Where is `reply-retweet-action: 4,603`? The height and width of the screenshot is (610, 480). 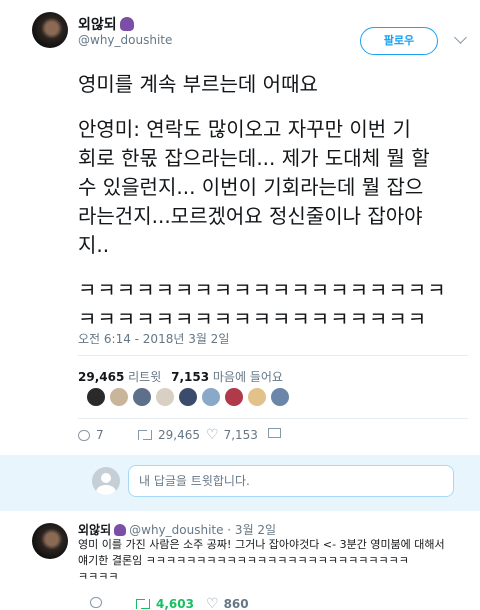 reply-retweet-action: 4,603 is located at coordinates (165, 603).